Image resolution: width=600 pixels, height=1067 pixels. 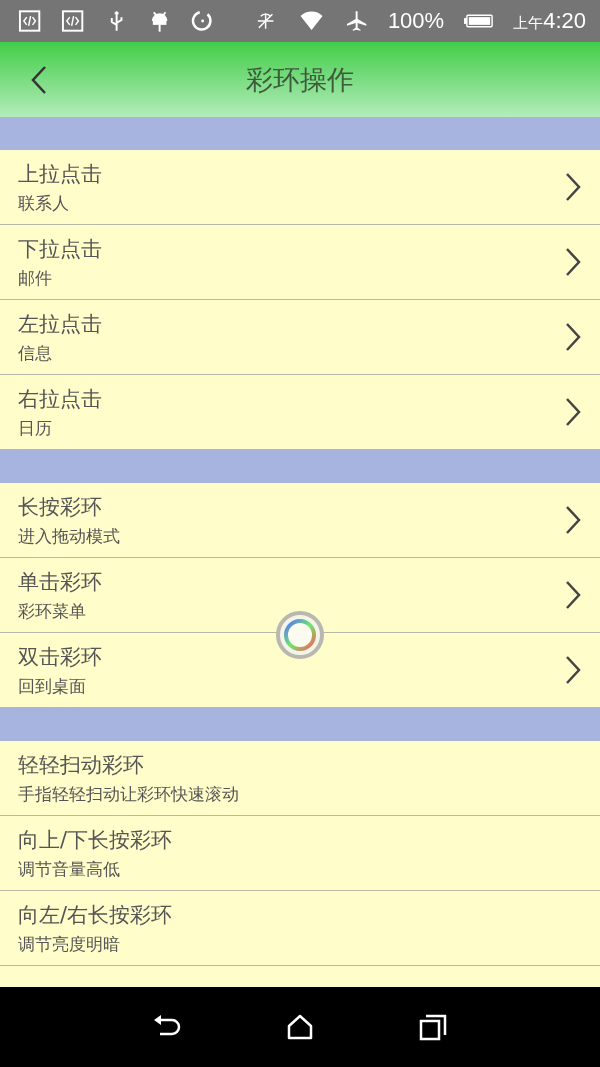 What do you see at coordinates (69, 869) in the screenshot?
I see `item-subtitle: 调节音量高低` at bounding box center [69, 869].